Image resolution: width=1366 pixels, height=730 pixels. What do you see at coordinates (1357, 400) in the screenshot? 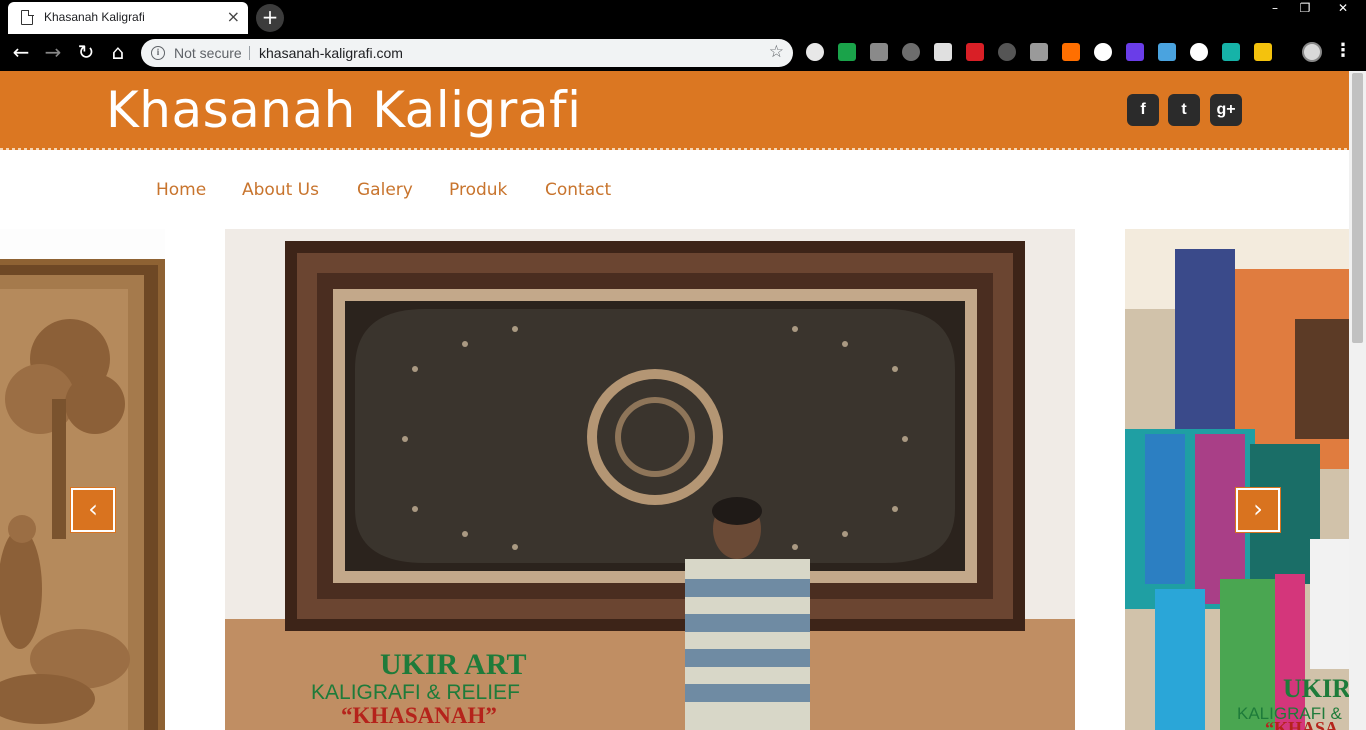
I see `page-scrollbar` at bounding box center [1357, 400].